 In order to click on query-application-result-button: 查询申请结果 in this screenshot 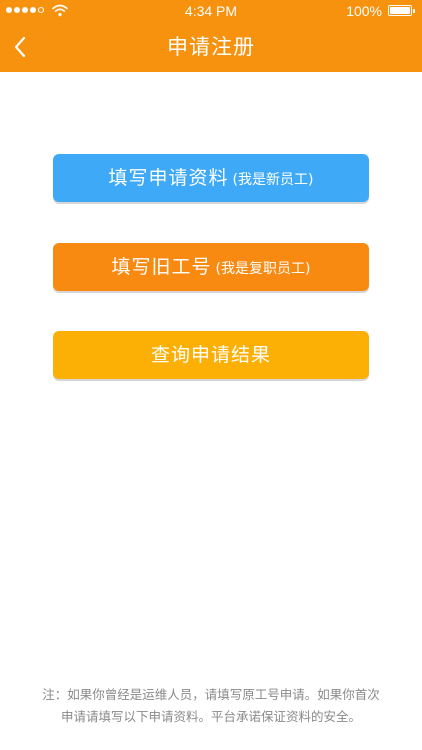, I will do `click(211, 355)`.